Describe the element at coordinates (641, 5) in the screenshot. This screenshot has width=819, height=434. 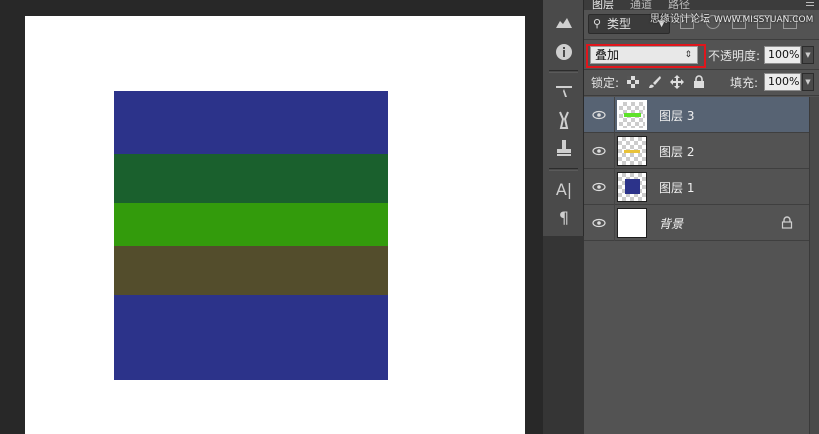
I see `tab-channels: 通道` at that location.